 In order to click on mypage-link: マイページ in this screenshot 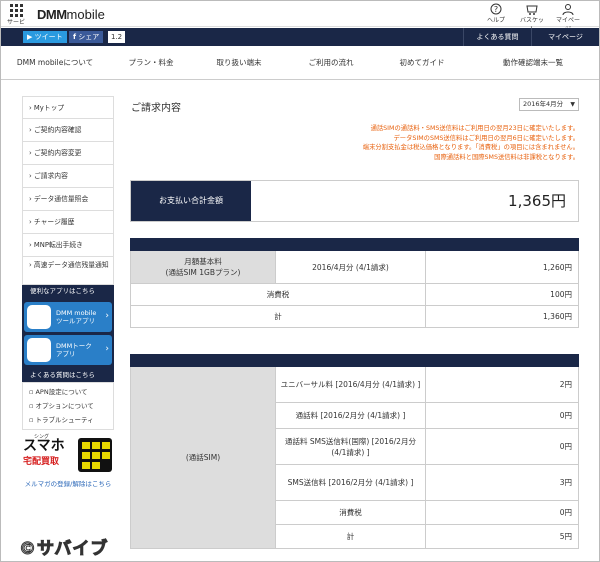, I will do `click(565, 37)`.